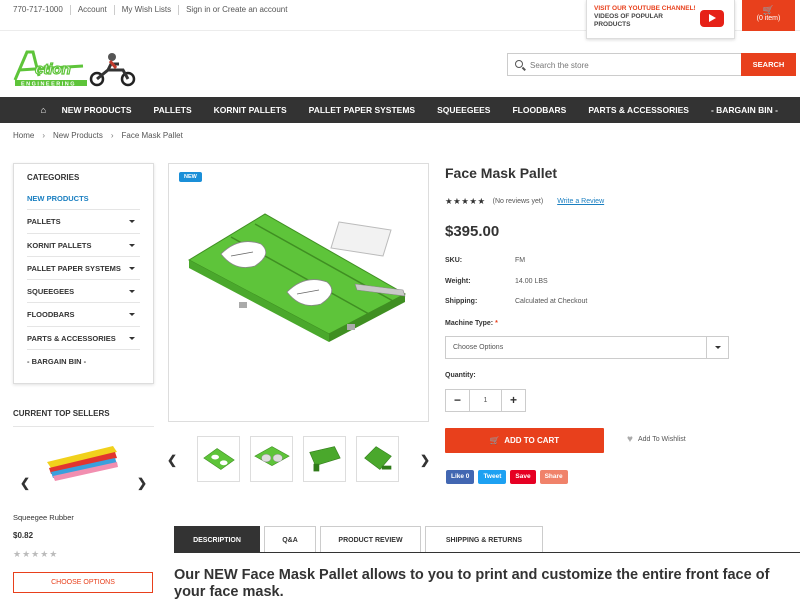  What do you see at coordinates (531, 281) in the screenshot?
I see `weight-value: 14.00 LBS` at bounding box center [531, 281].